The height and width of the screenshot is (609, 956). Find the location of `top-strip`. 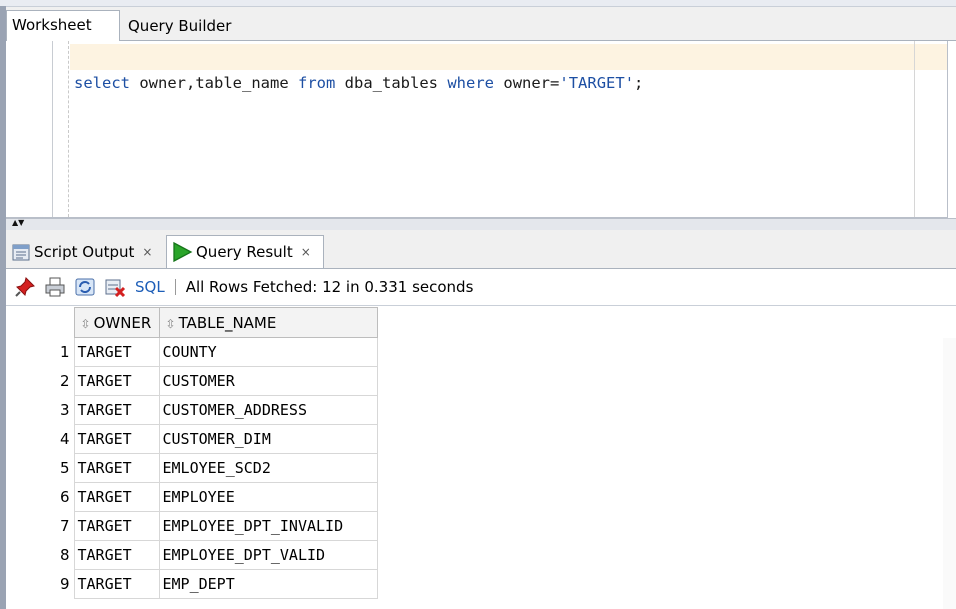

top-strip is located at coordinates (478, 3).